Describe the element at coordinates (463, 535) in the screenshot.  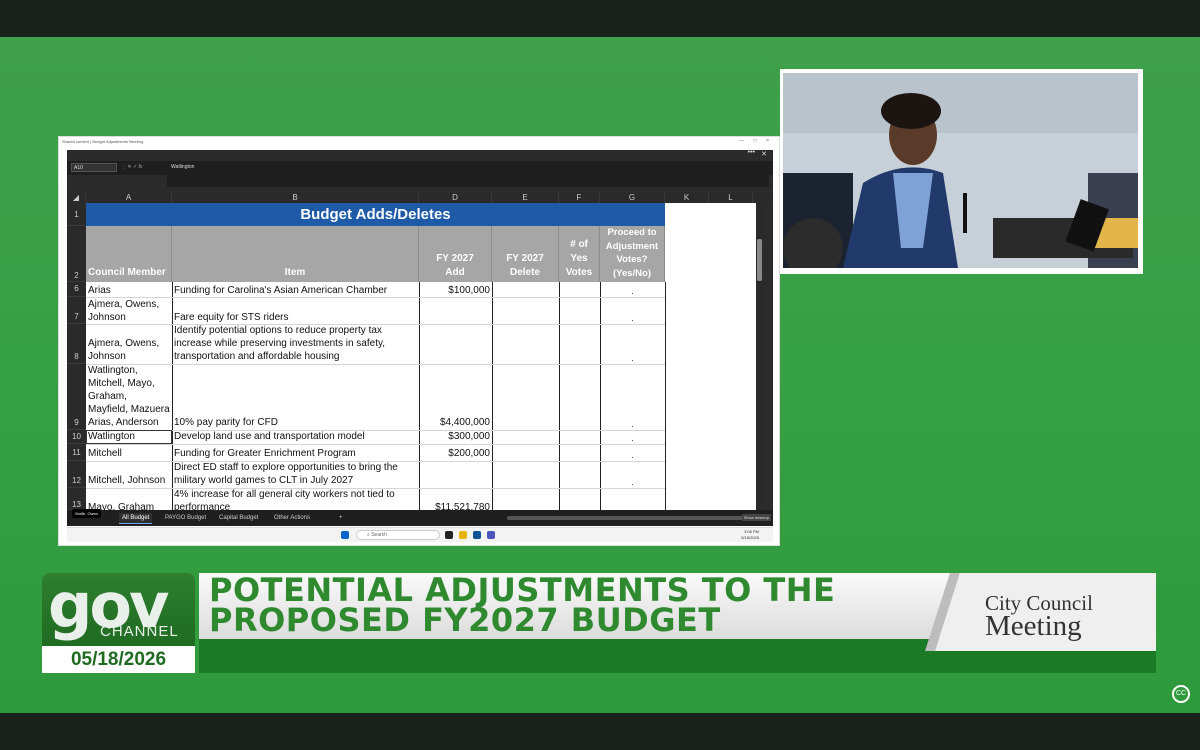
I see `file-explorer-icon` at that location.